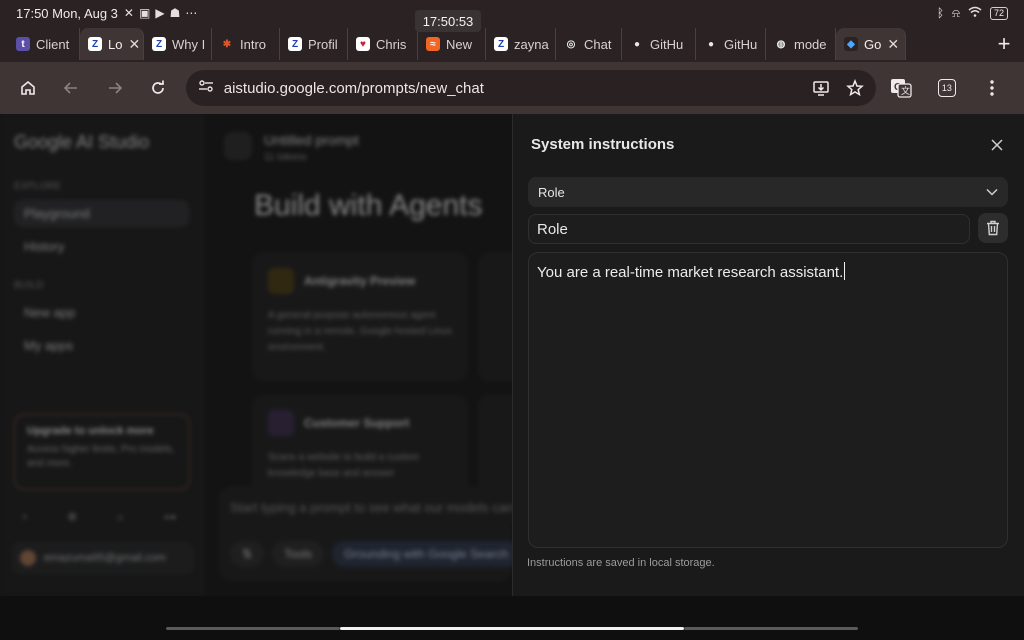 The width and height of the screenshot is (1024, 640). I want to click on clock-tooltip: 17:50:53, so click(448, 21).